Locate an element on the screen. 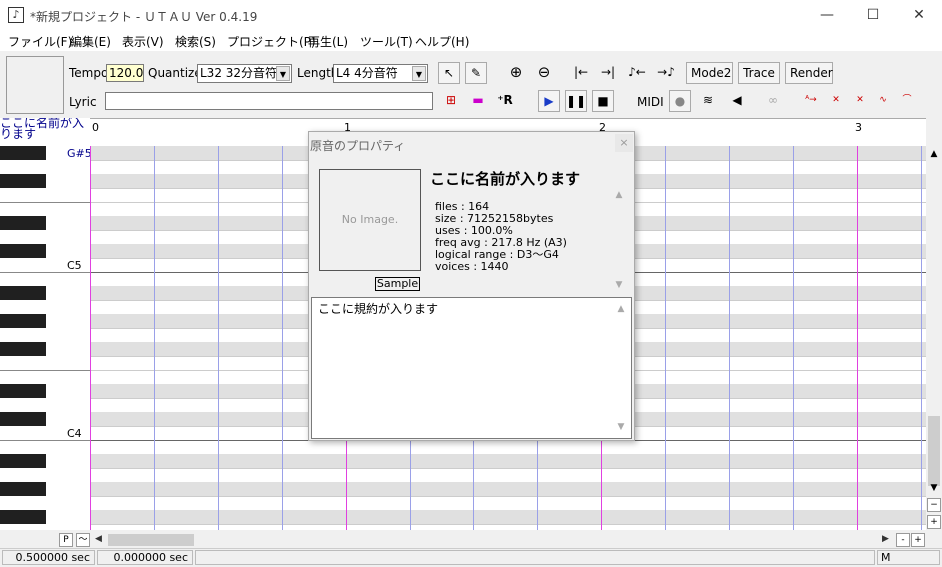  mode2-button: Mode2 is located at coordinates (709, 73).